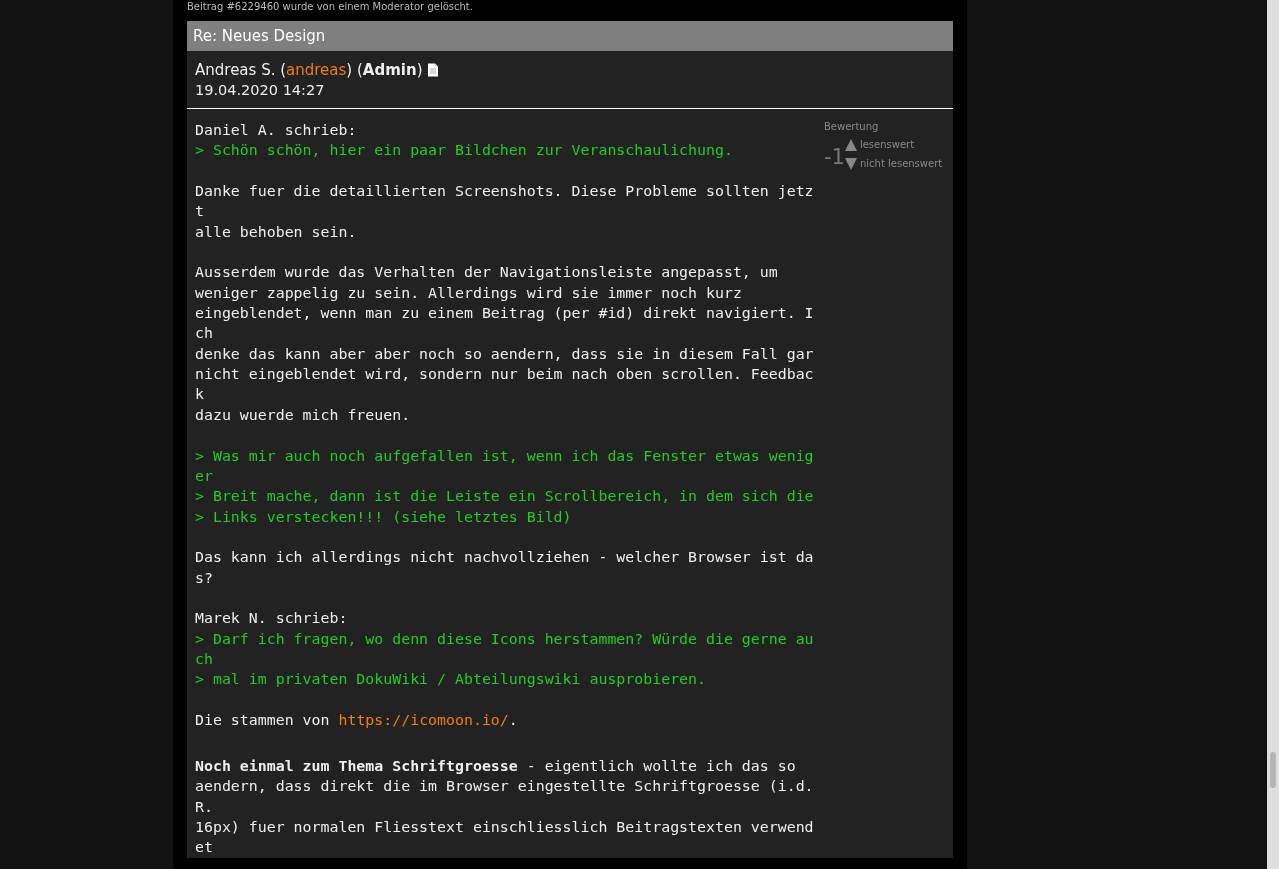  Describe the element at coordinates (204, 807) in the screenshot. I see `post-text-line: R.` at that location.